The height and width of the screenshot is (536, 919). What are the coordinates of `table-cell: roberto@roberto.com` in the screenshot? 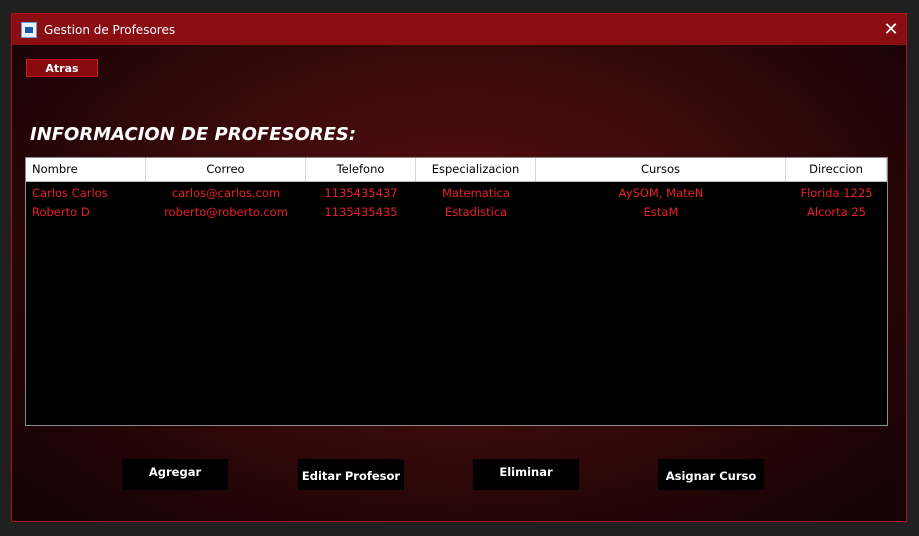 It's located at (226, 212).